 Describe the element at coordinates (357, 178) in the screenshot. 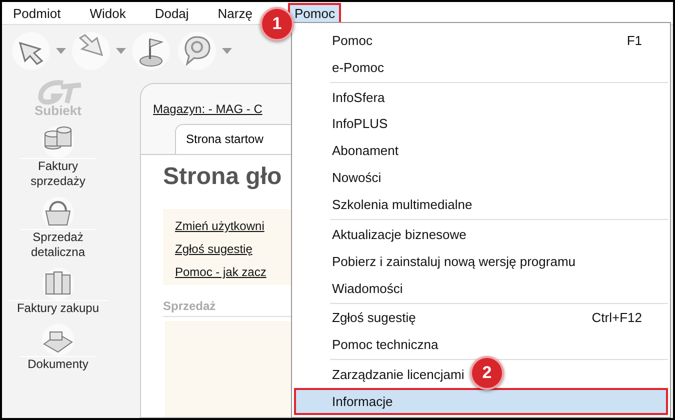

I see `menu-item: Nowości` at that location.